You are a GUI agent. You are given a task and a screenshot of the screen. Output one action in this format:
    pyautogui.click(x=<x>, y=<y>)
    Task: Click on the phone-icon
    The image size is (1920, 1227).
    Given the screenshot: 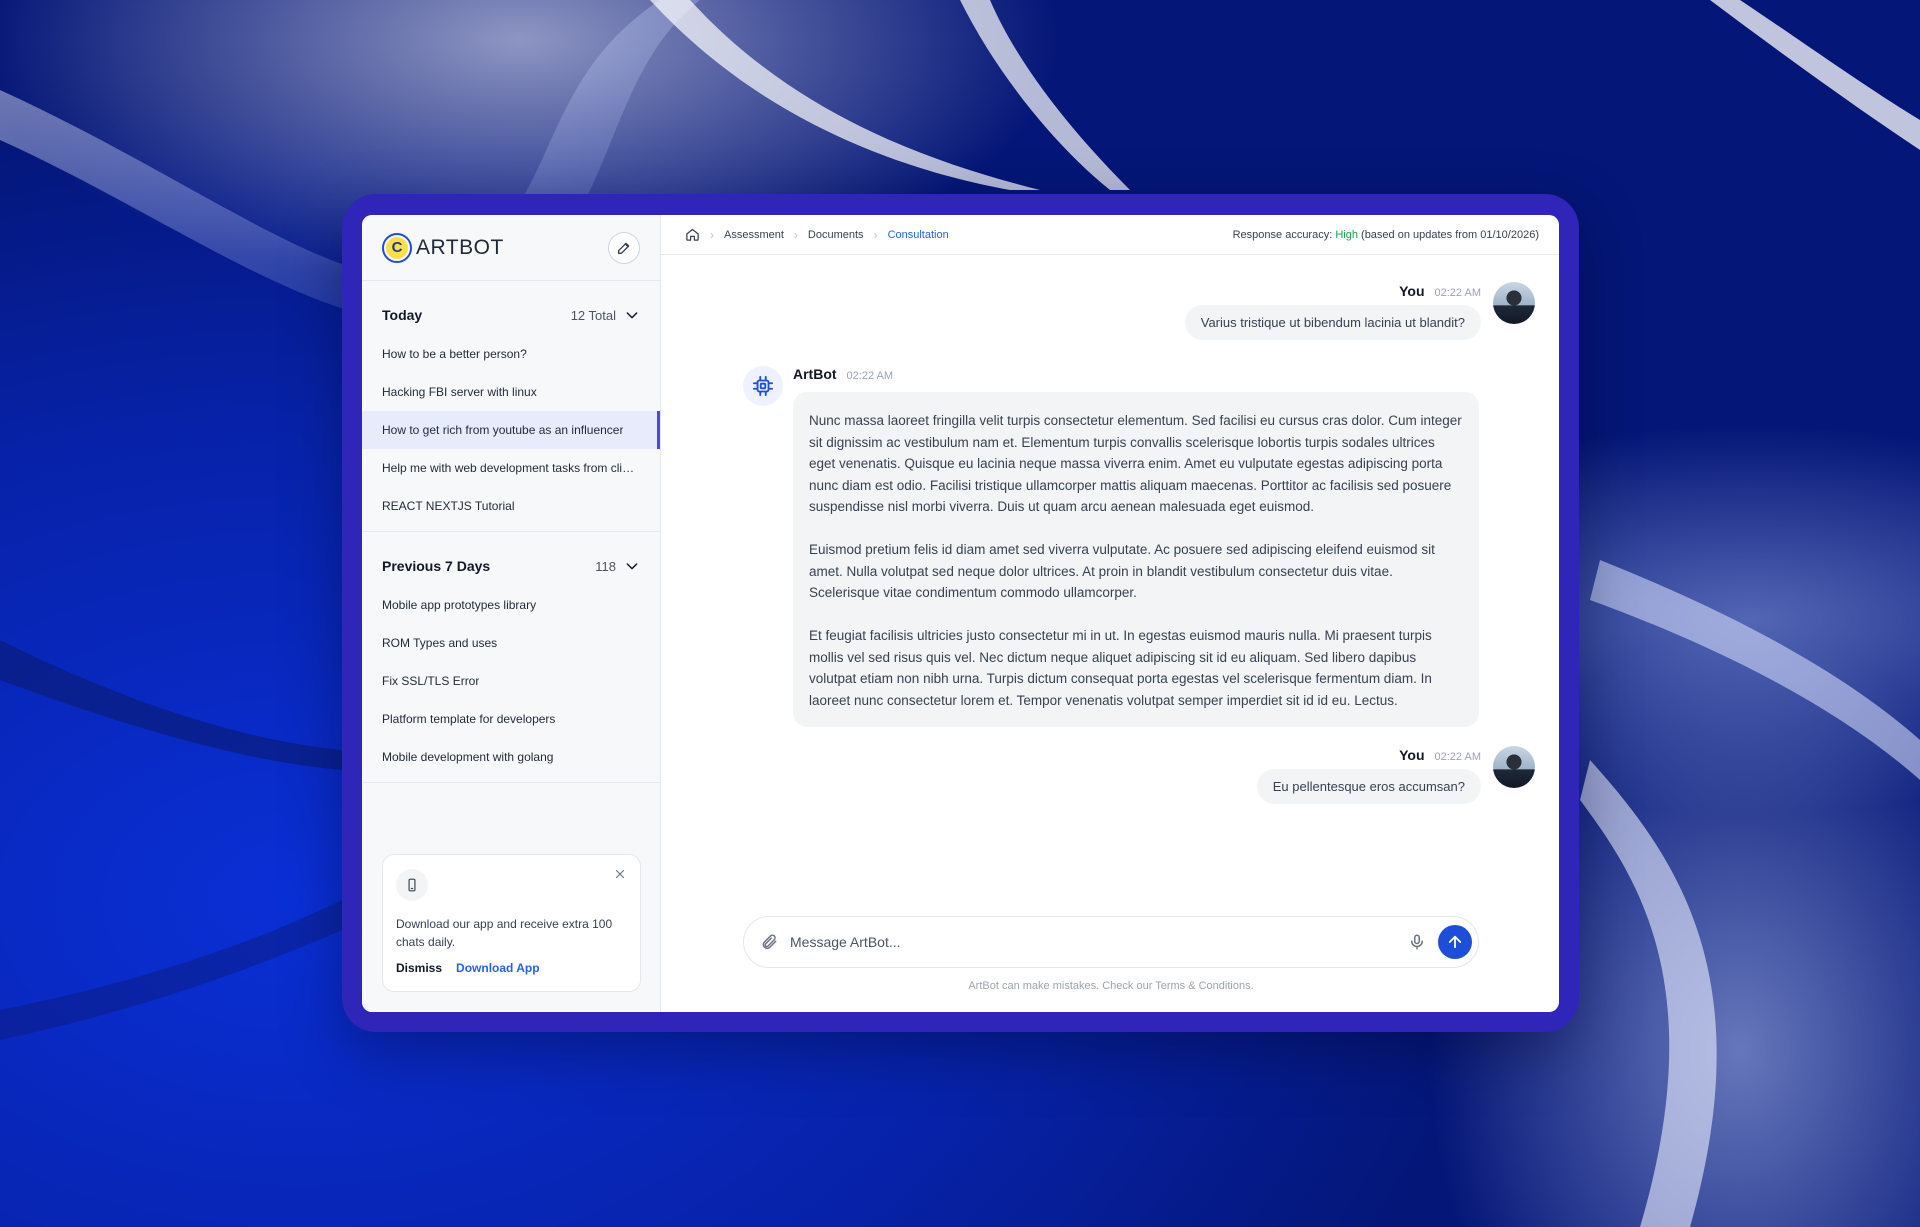 What is the action you would take?
    pyautogui.click(x=412, y=885)
    